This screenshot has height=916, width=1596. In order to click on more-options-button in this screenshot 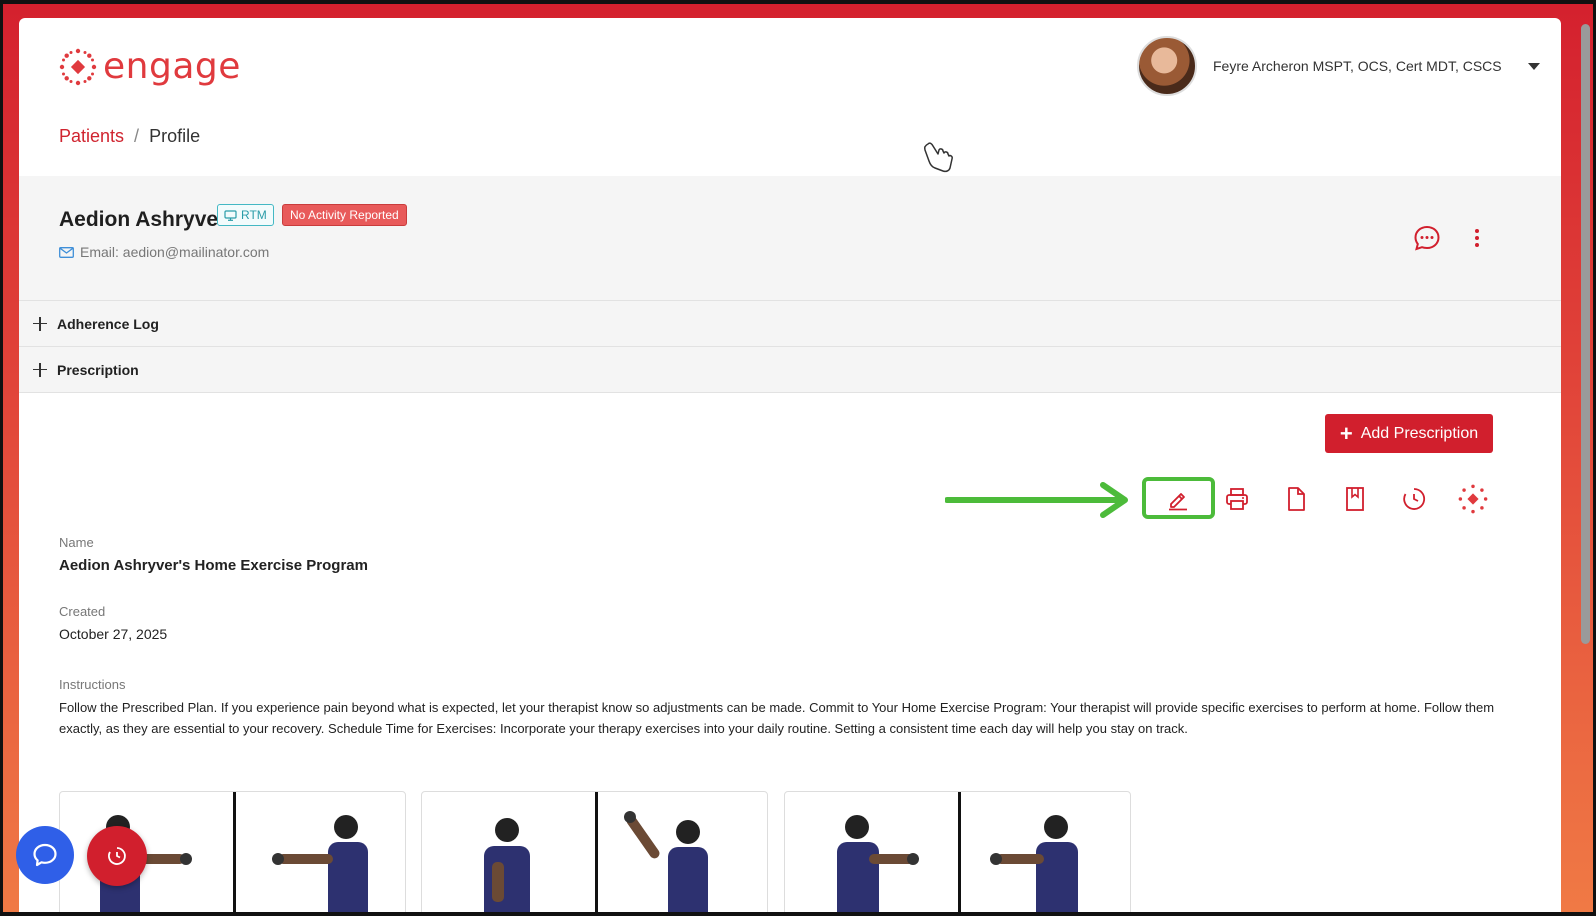, I will do `click(1477, 238)`.